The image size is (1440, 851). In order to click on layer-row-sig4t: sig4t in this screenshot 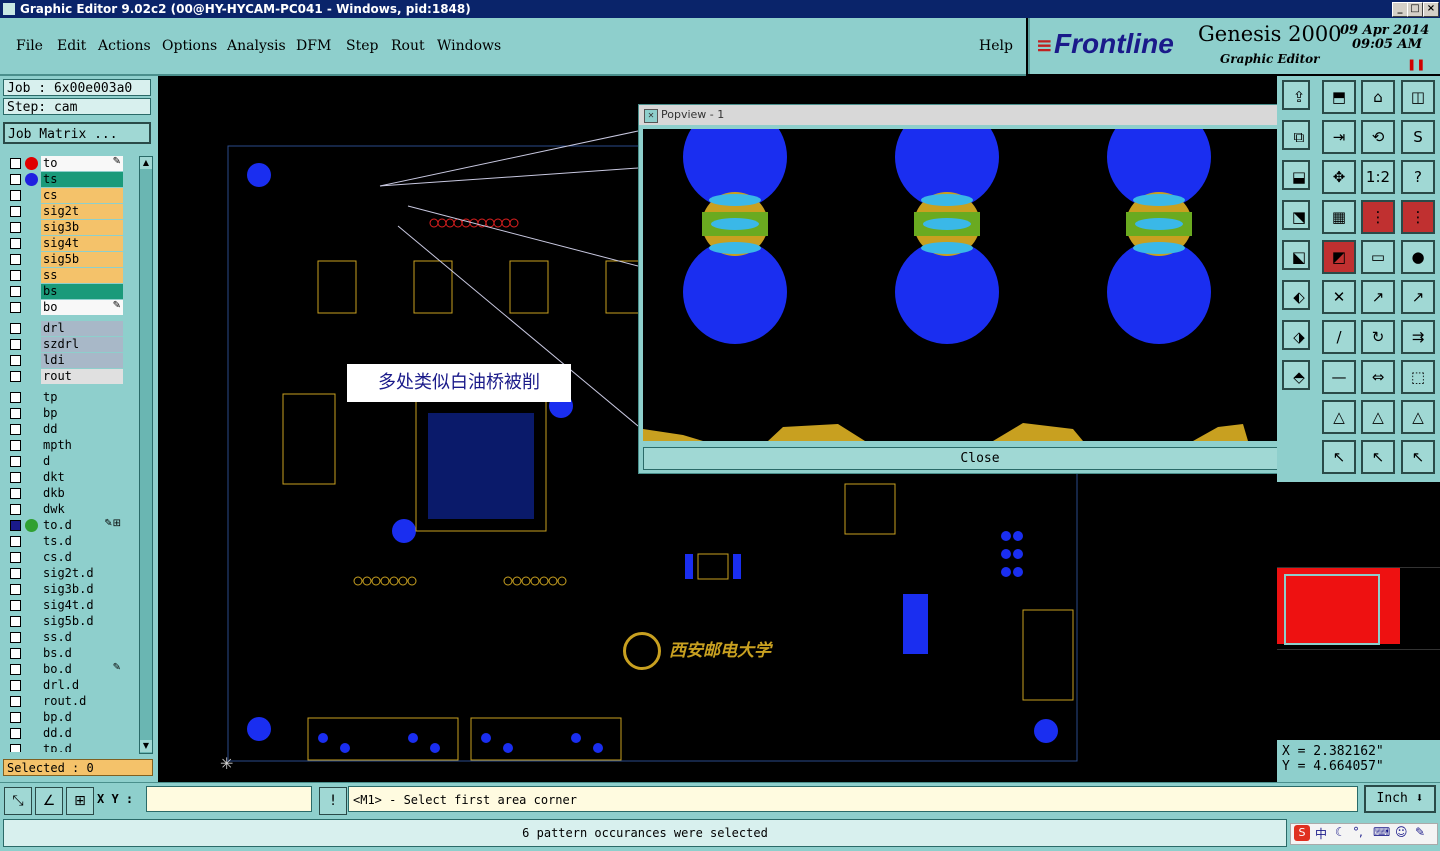, I will do `click(65, 243)`.